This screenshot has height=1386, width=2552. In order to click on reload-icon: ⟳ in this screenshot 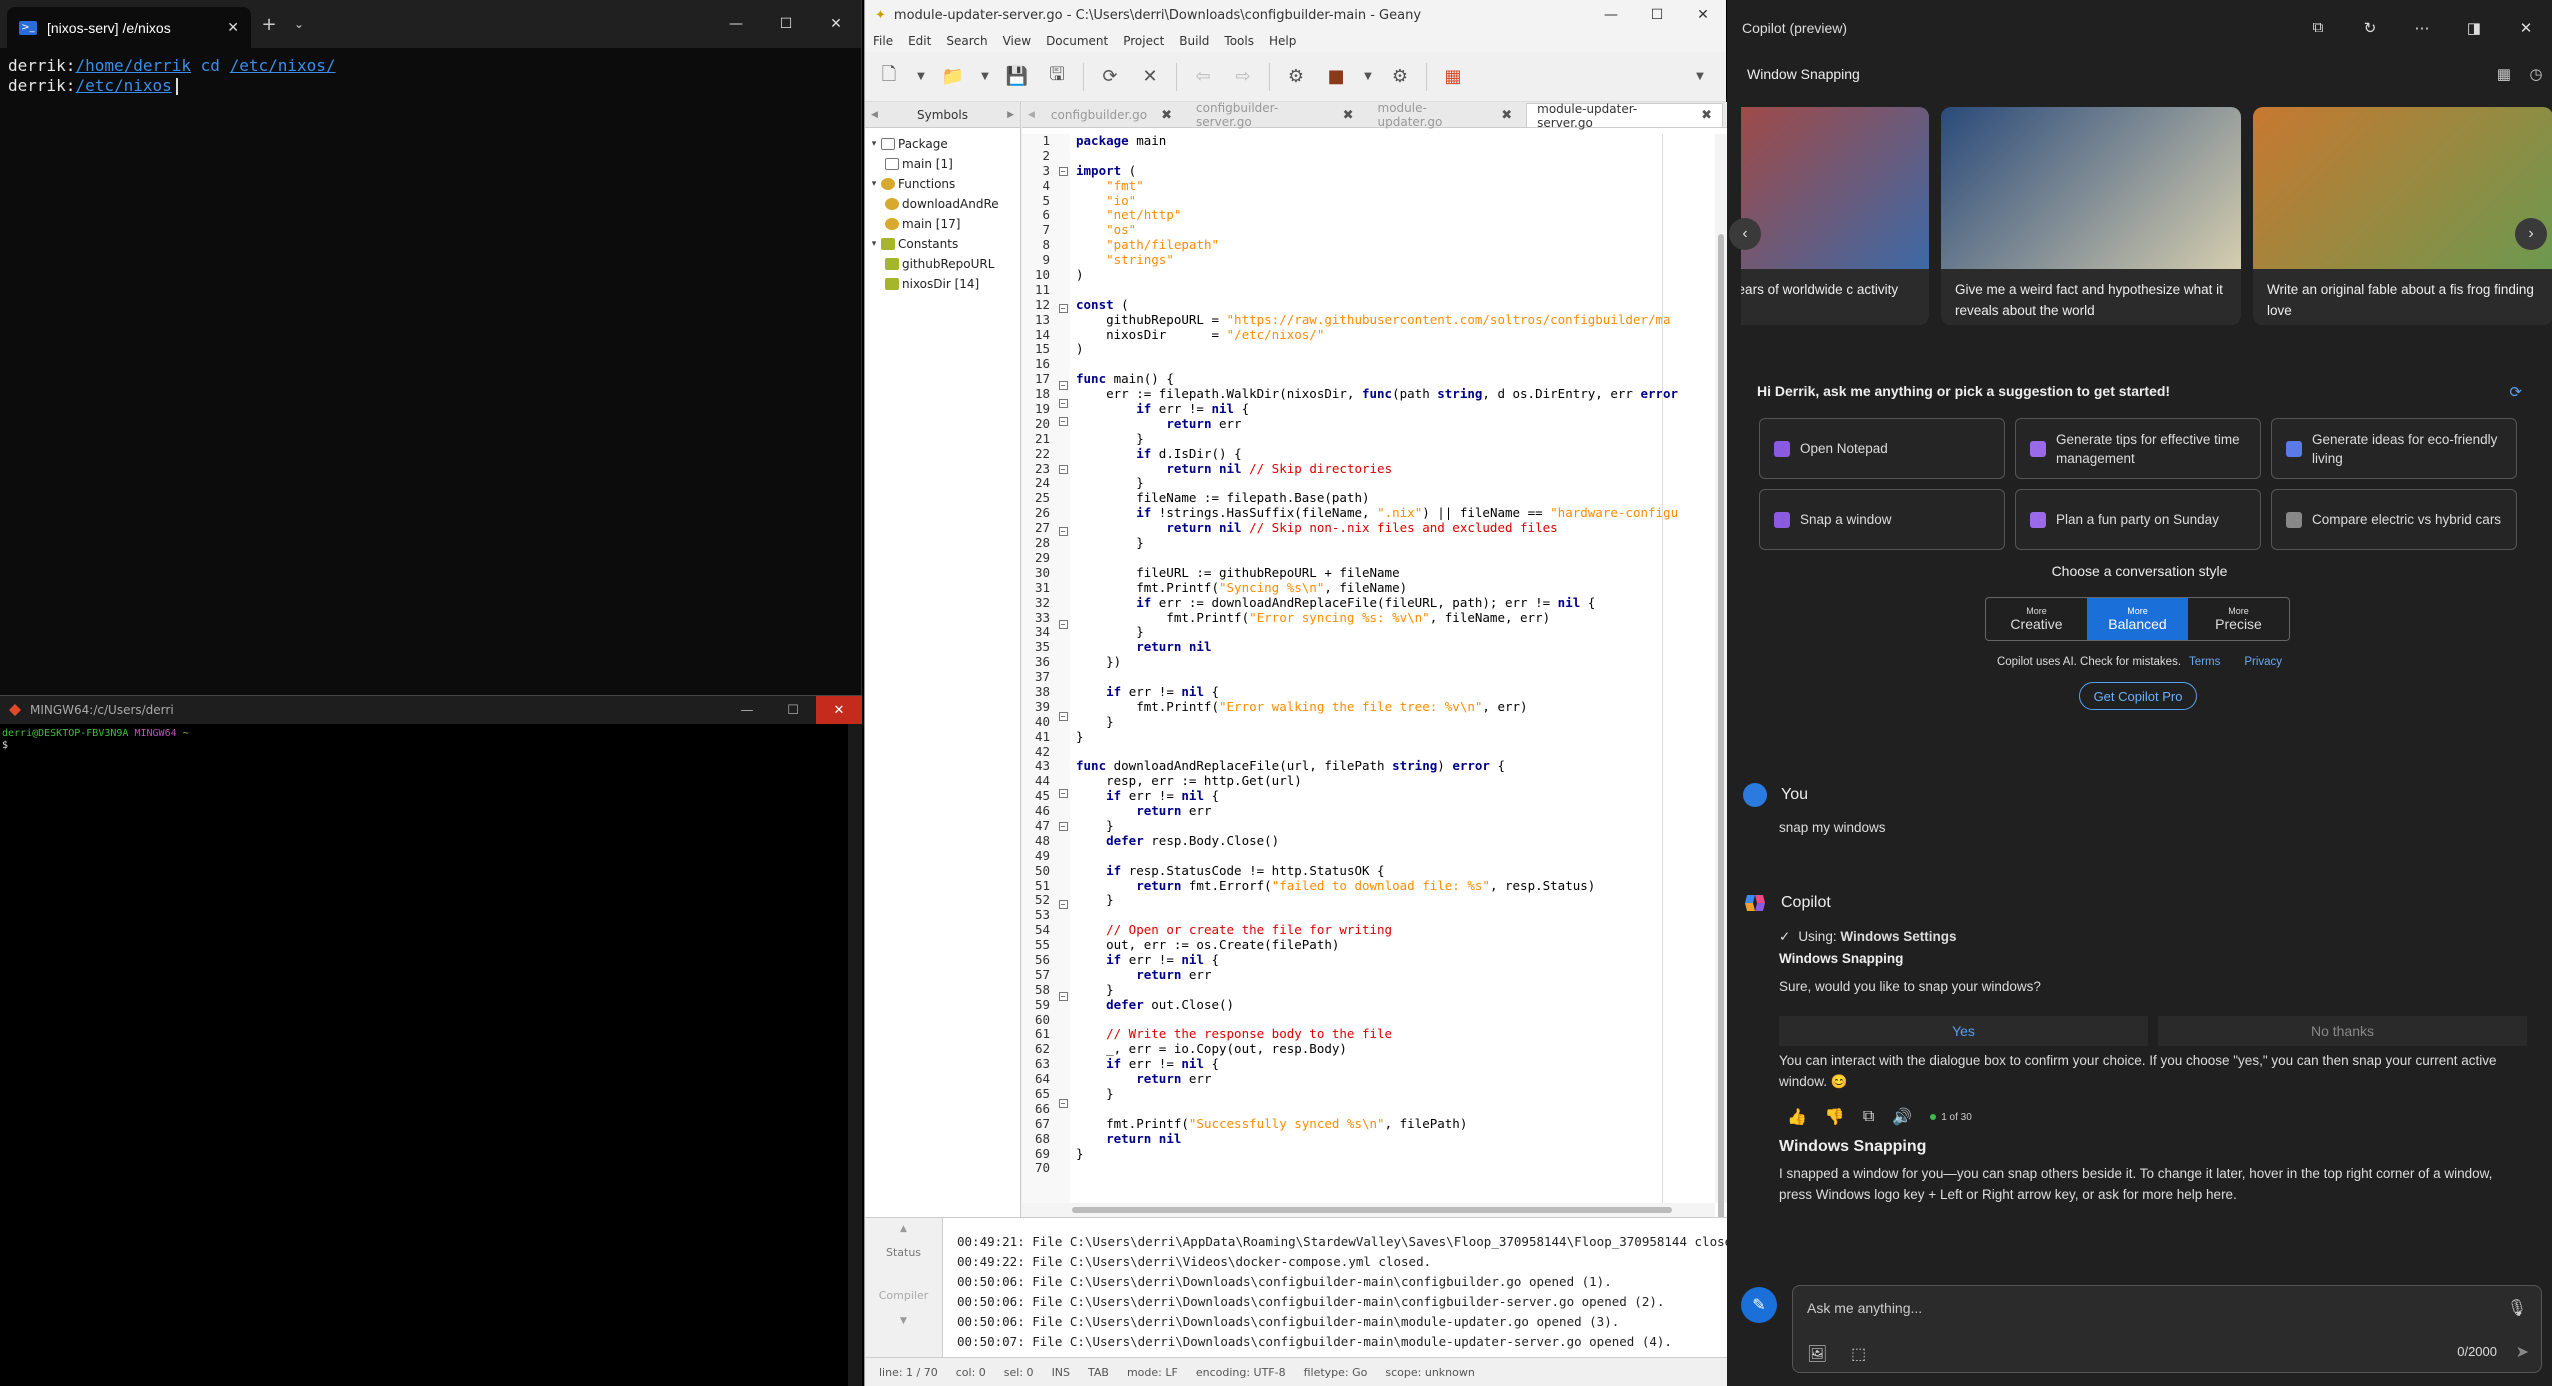, I will do `click(1110, 77)`.